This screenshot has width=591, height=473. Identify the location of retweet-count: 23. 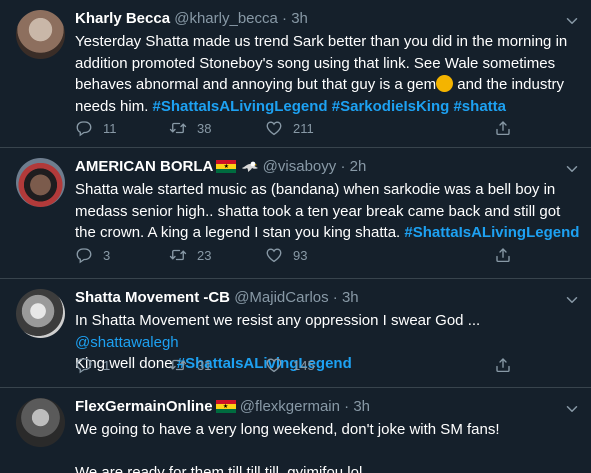
(204, 255).